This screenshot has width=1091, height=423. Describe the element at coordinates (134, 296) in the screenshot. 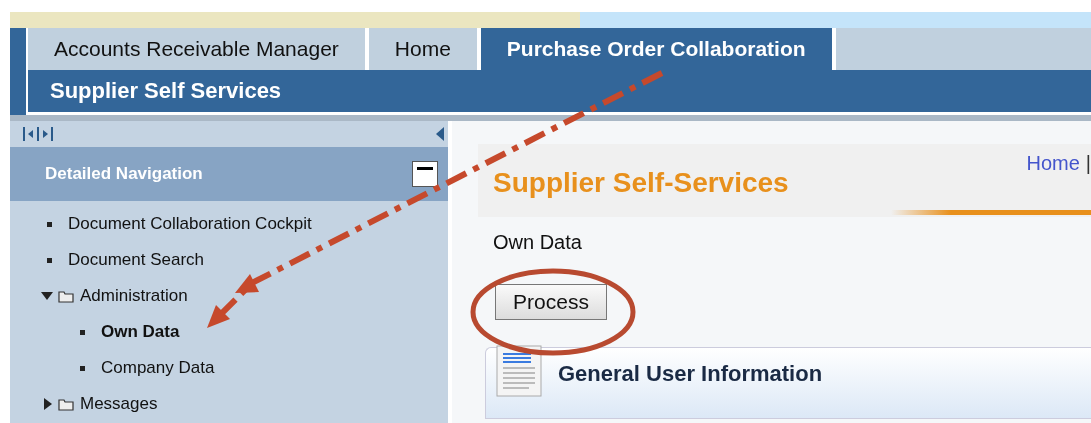

I see `nav-folder: Administration` at that location.